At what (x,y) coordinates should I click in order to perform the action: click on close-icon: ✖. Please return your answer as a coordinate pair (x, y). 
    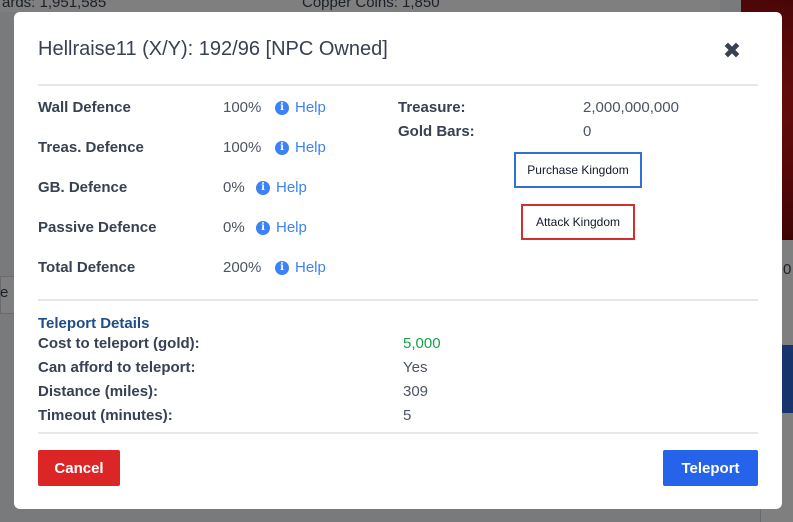
    Looking at the image, I should click on (732, 50).